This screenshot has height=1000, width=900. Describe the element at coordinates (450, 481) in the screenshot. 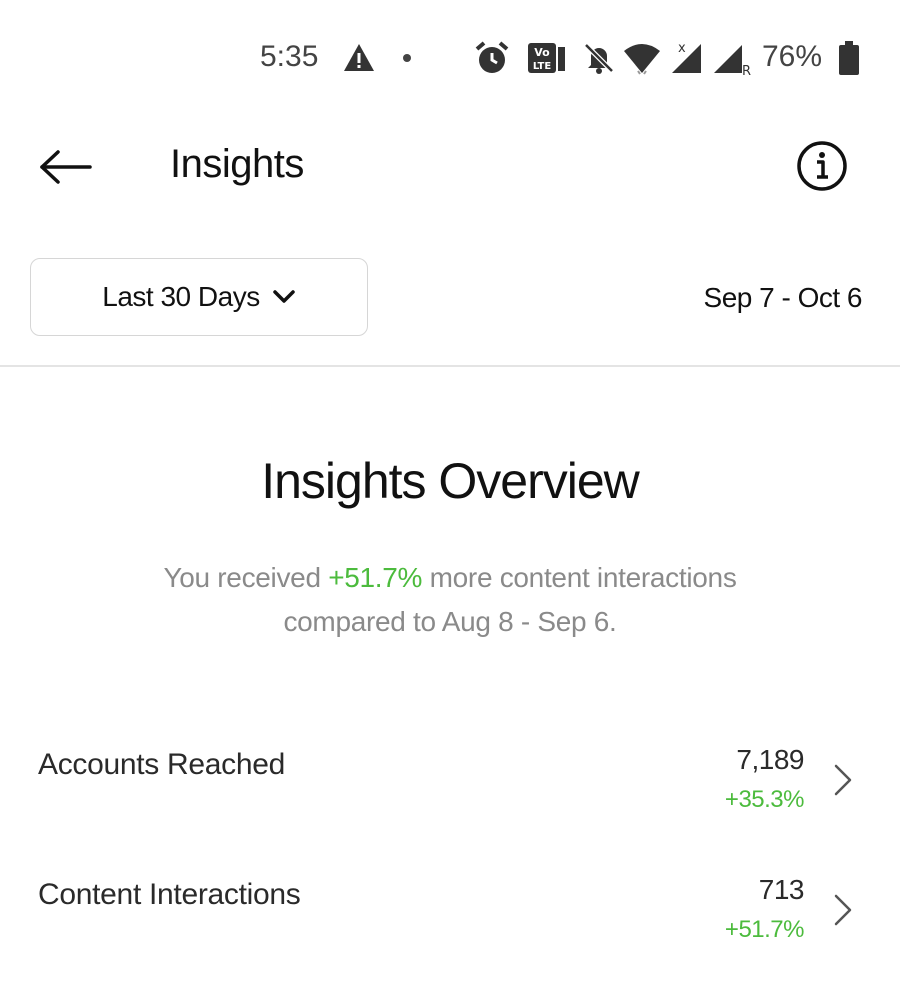

I see `overview-title: Insights Overview` at that location.